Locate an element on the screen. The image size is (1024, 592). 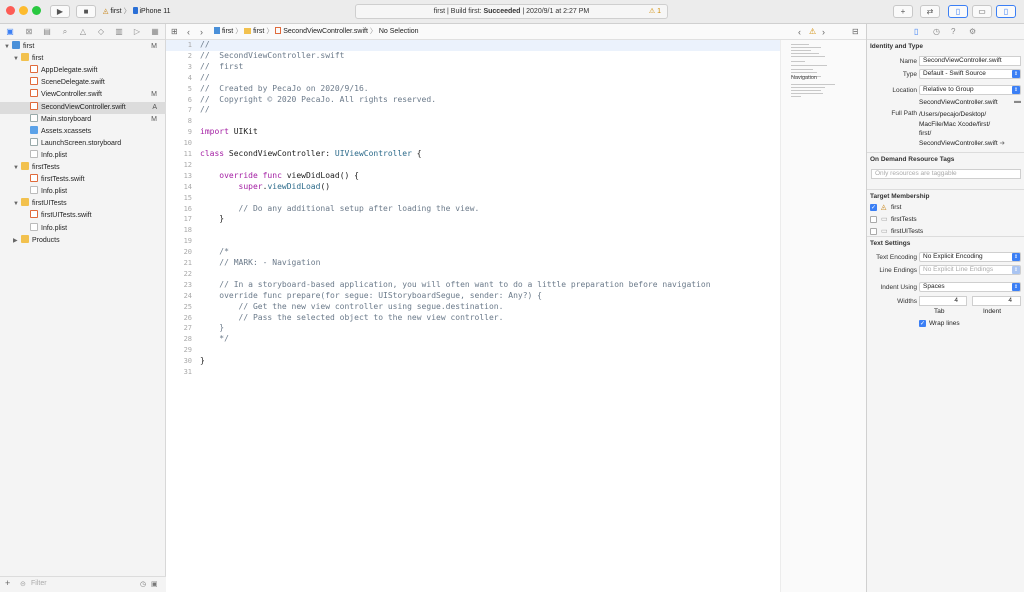
play-icon: ▶ is located at coordinates (60, 11).